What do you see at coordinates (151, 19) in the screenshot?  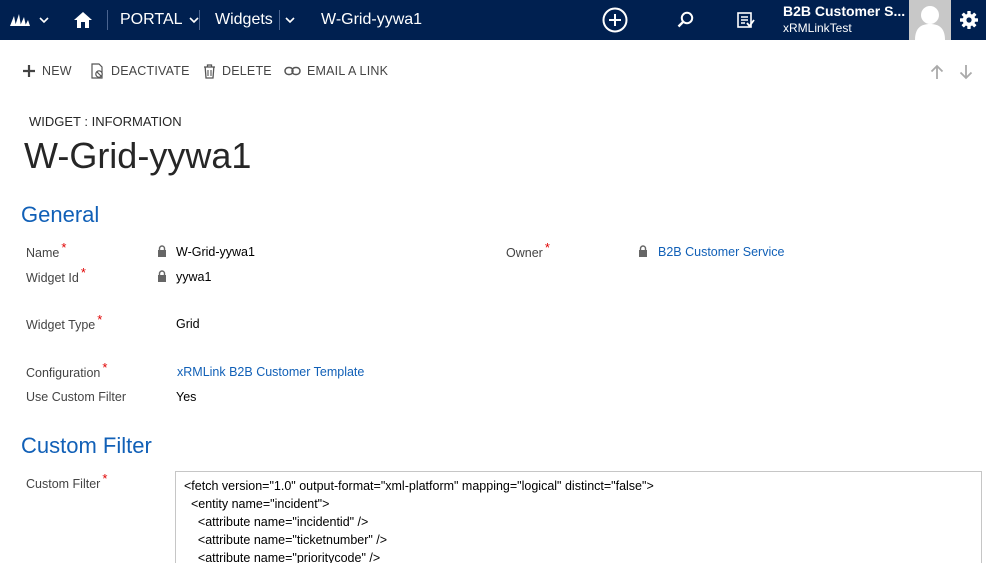 I see `module-label: PORTAL` at bounding box center [151, 19].